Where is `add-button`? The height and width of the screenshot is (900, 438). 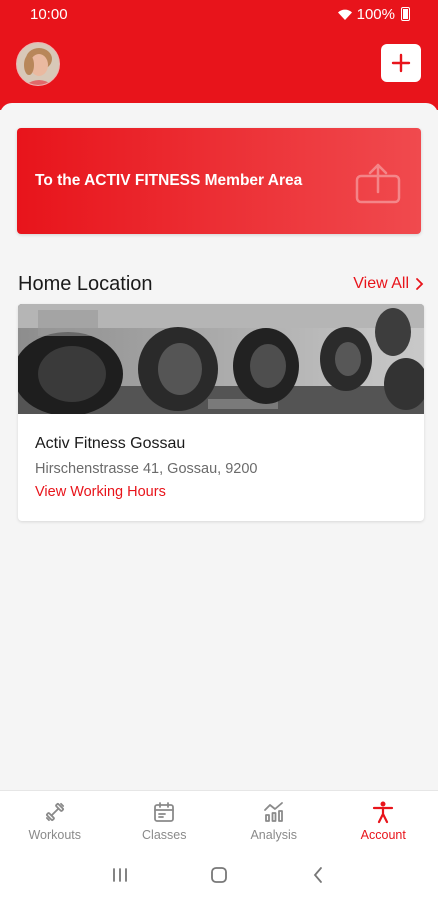
add-button is located at coordinates (401, 63).